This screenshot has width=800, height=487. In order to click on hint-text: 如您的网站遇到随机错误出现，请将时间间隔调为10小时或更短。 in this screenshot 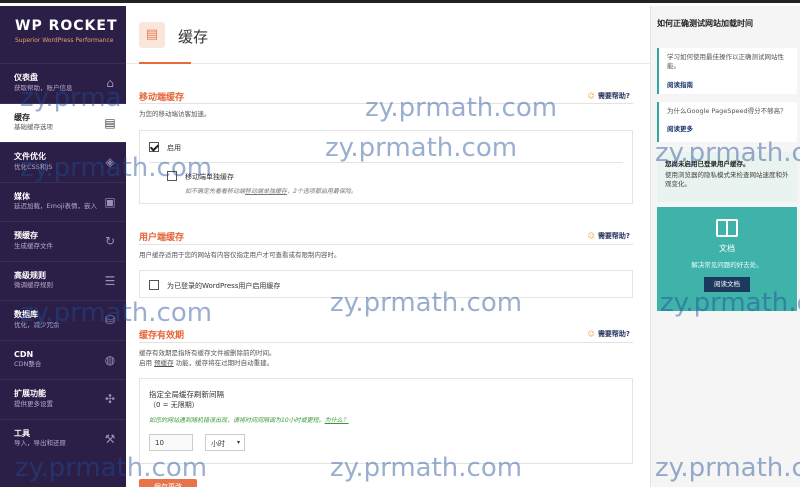, I will do `click(237, 420)`.